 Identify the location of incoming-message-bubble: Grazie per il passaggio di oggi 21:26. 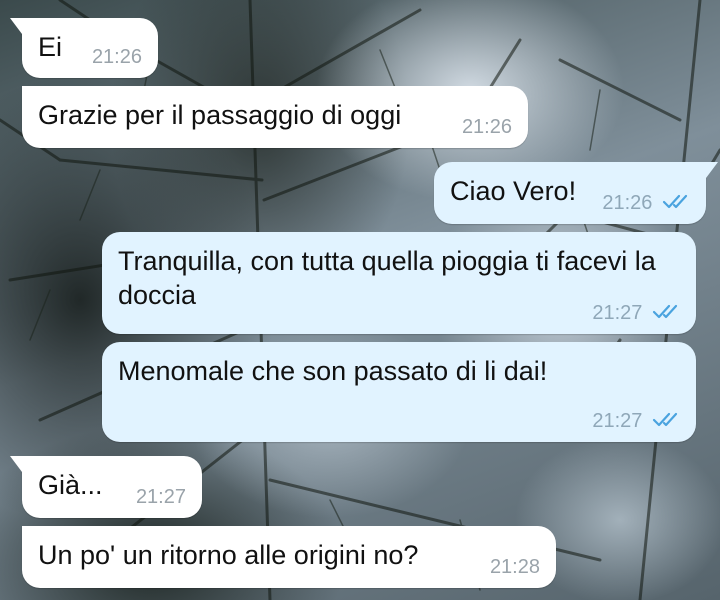
(275, 117).